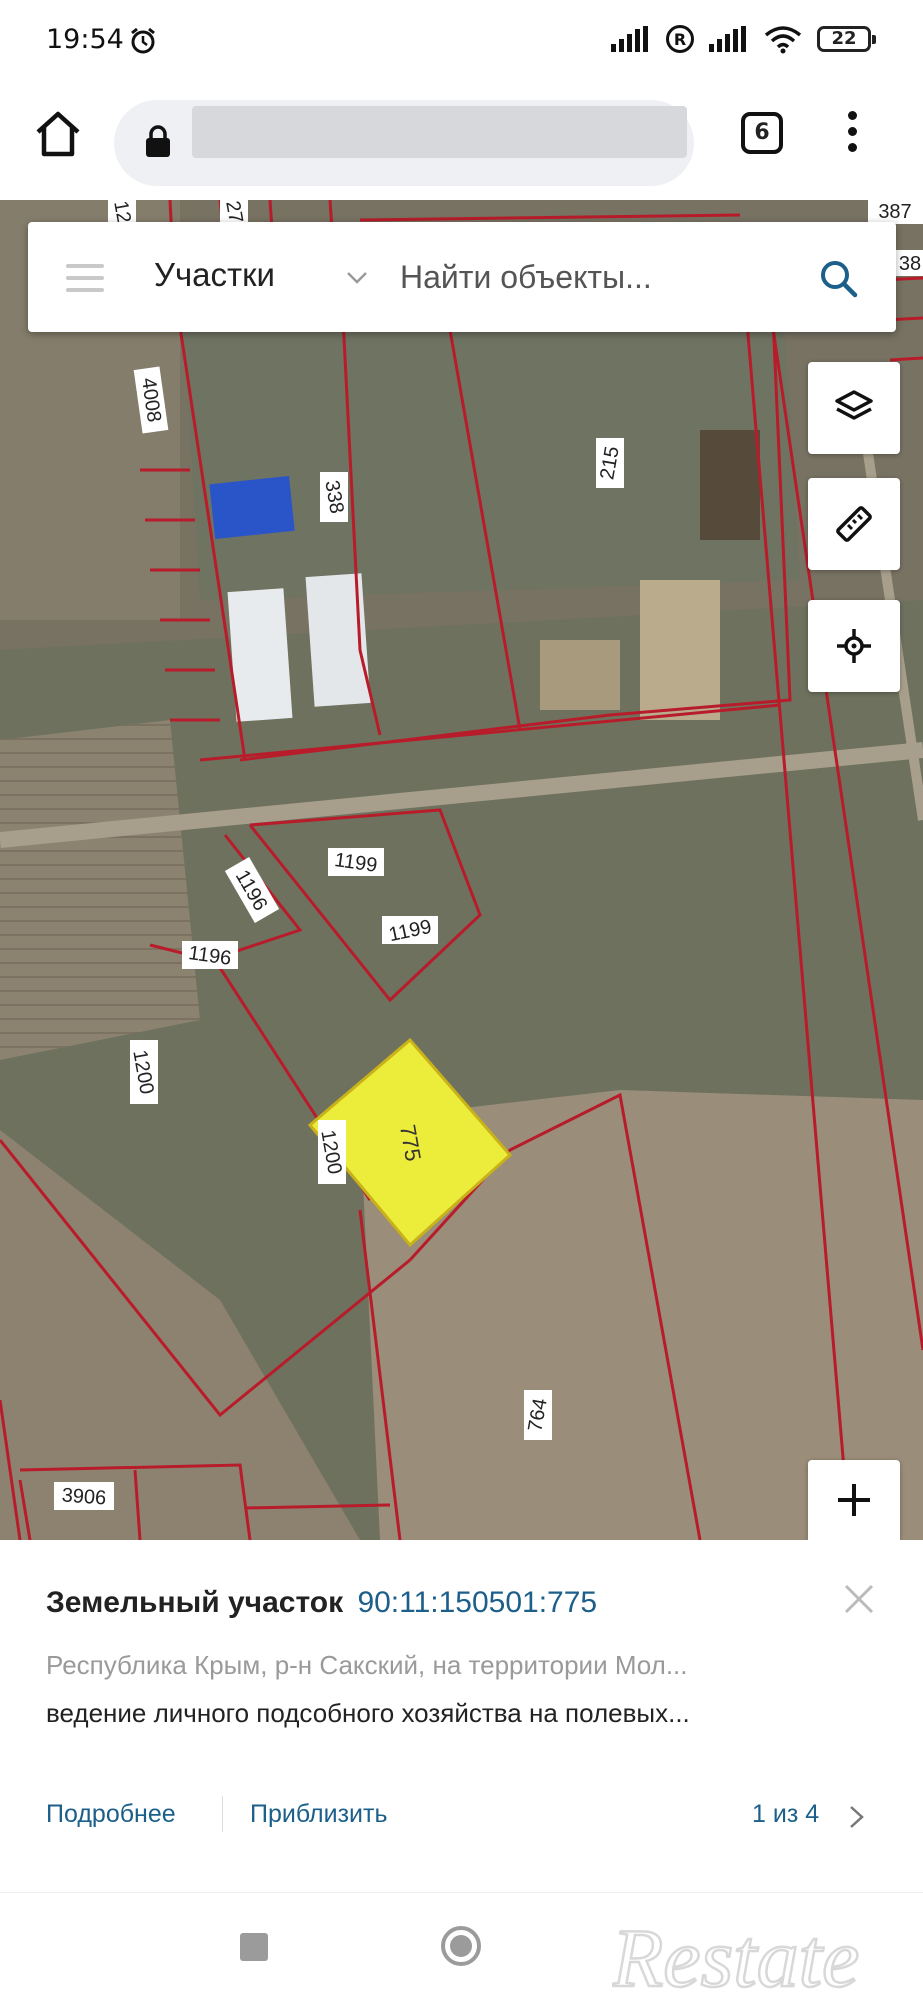 The height and width of the screenshot is (2000, 923). I want to click on result-pager: 1 из 4, so click(786, 1814).